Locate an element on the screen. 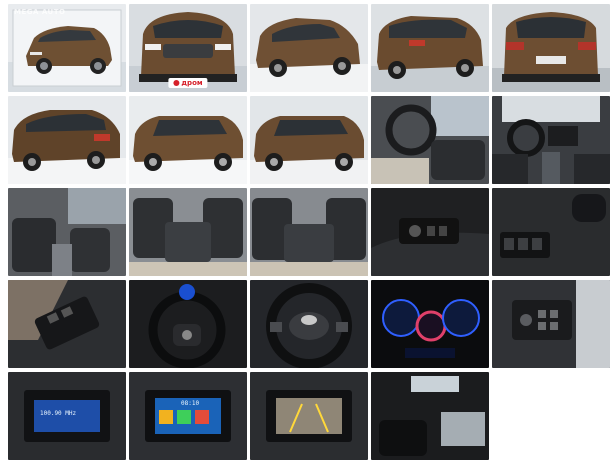 This screenshot has height=463, width=610. interior-front-seats-photo is located at coordinates (67, 232).